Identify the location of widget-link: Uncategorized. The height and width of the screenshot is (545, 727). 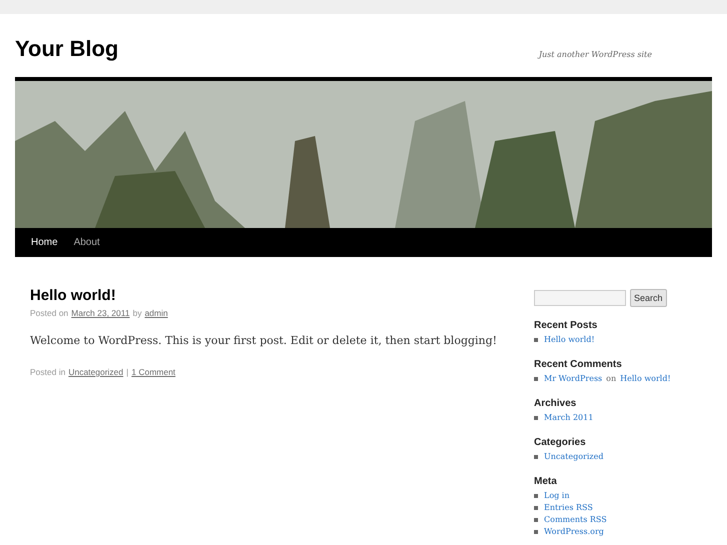
(574, 457).